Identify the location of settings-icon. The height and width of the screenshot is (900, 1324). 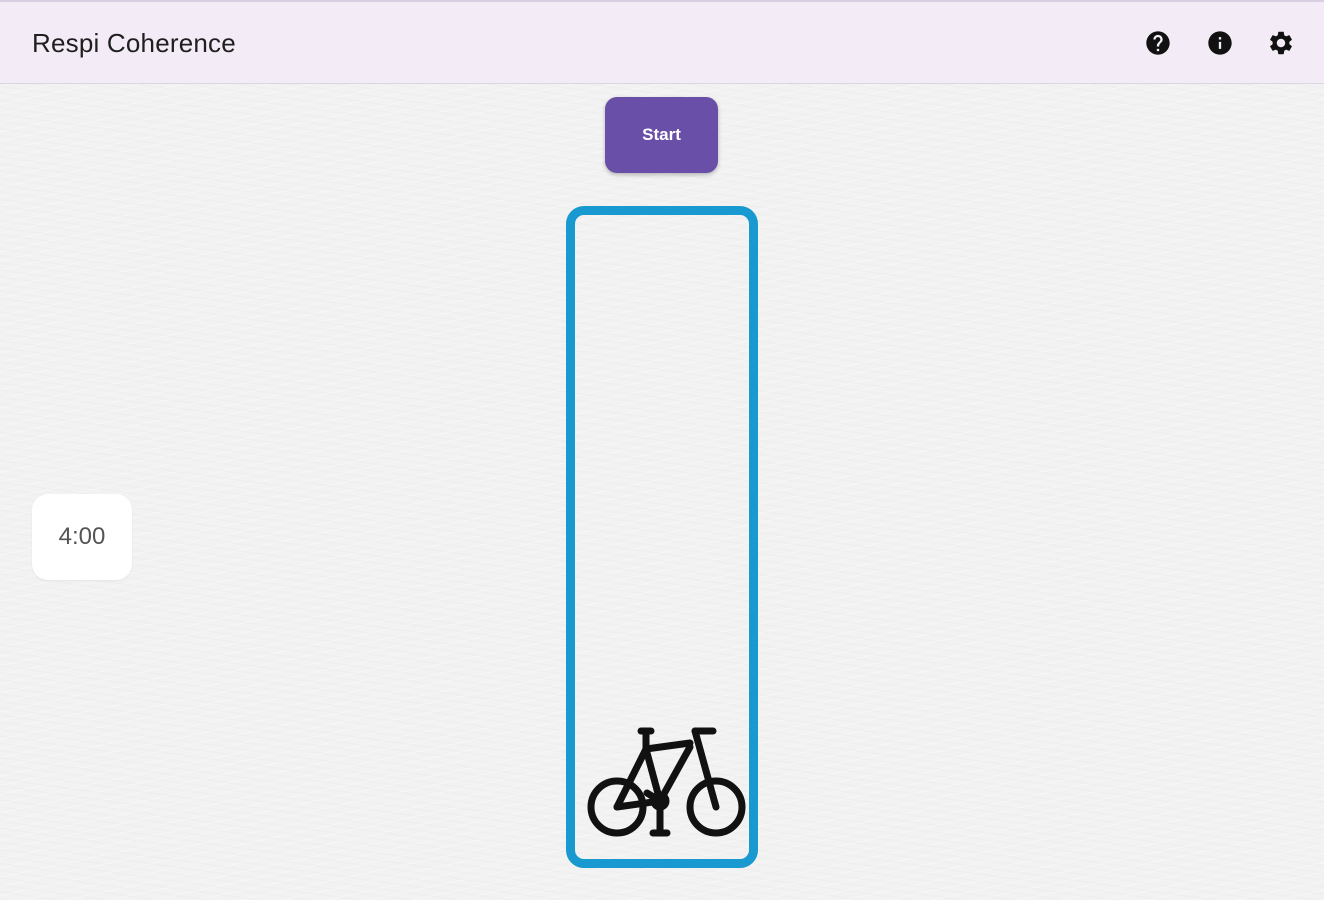
(1281, 43).